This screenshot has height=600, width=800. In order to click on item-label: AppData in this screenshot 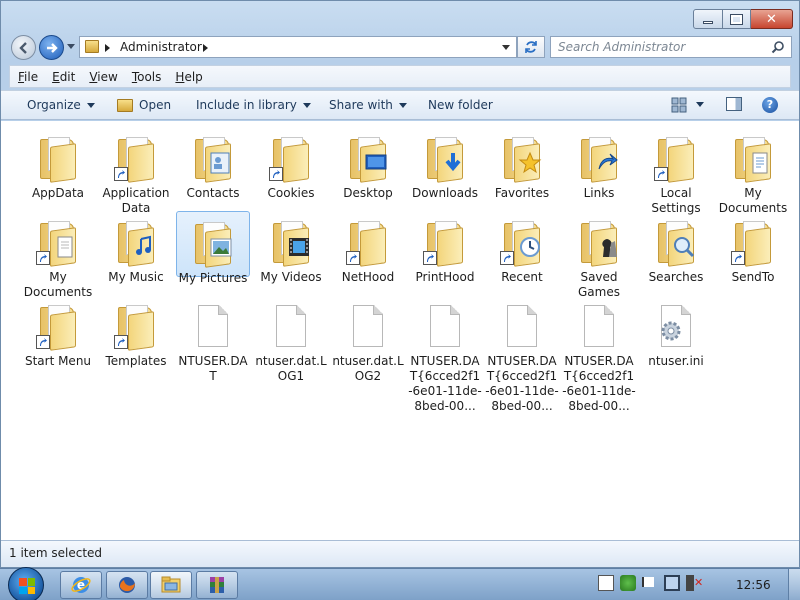, I will do `click(58, 193)`.